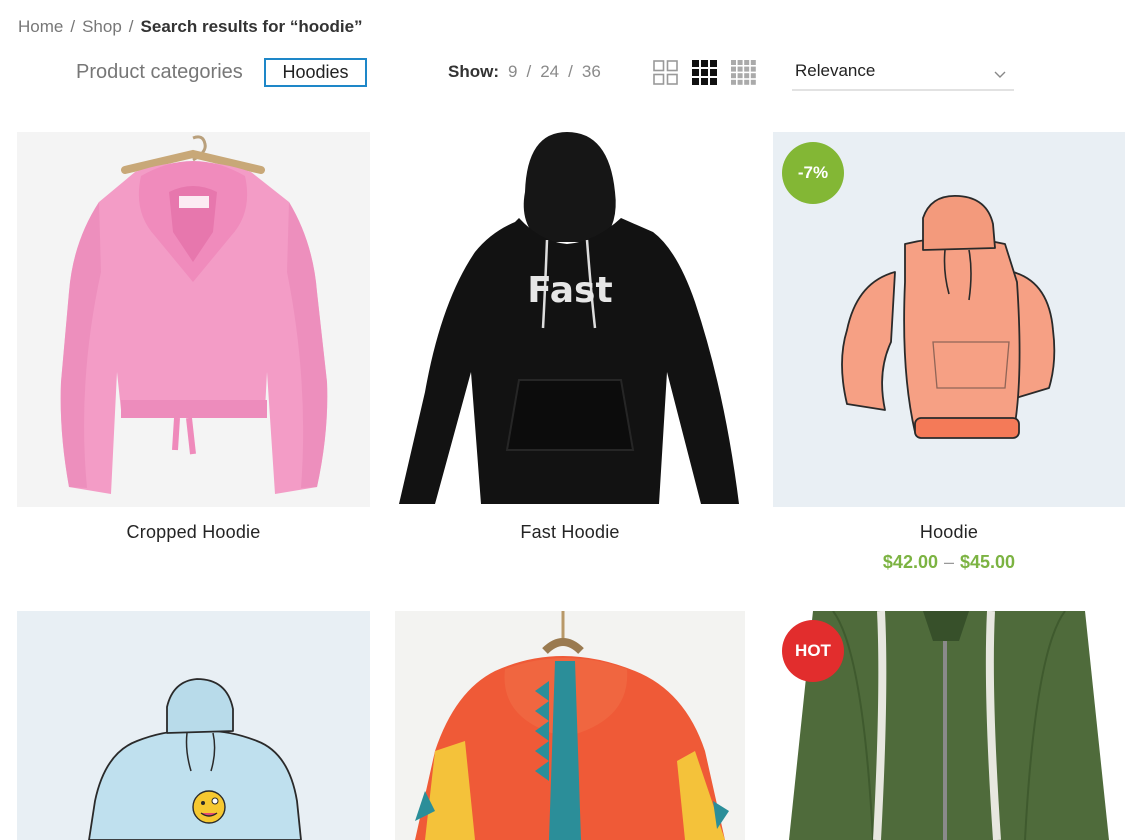 The image size is (1140, 840). What do you see at coordinates (474, 71) in the screenshot?
I see `per-page-label: Show:` at bounding box center [474, 71].